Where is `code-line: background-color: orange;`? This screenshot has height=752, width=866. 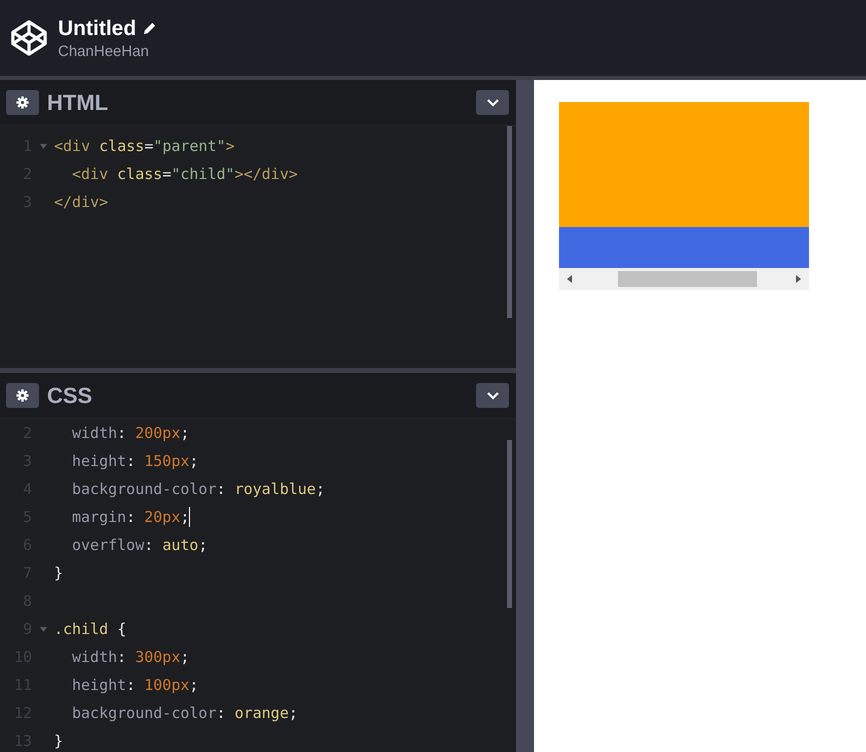 code-line: background-color: orange; is located at coordinates (185, 713).